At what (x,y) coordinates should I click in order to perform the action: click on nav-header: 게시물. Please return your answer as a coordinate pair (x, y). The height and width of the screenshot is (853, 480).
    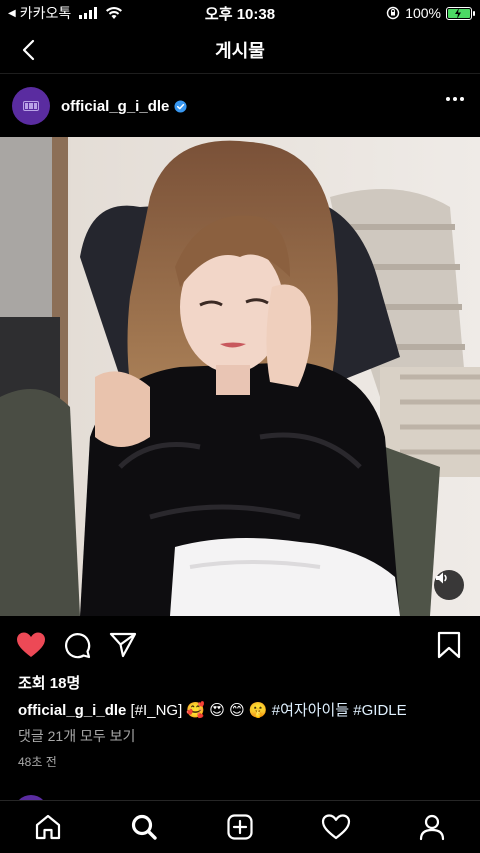
    Looking at the image, I should click on (240, 50).